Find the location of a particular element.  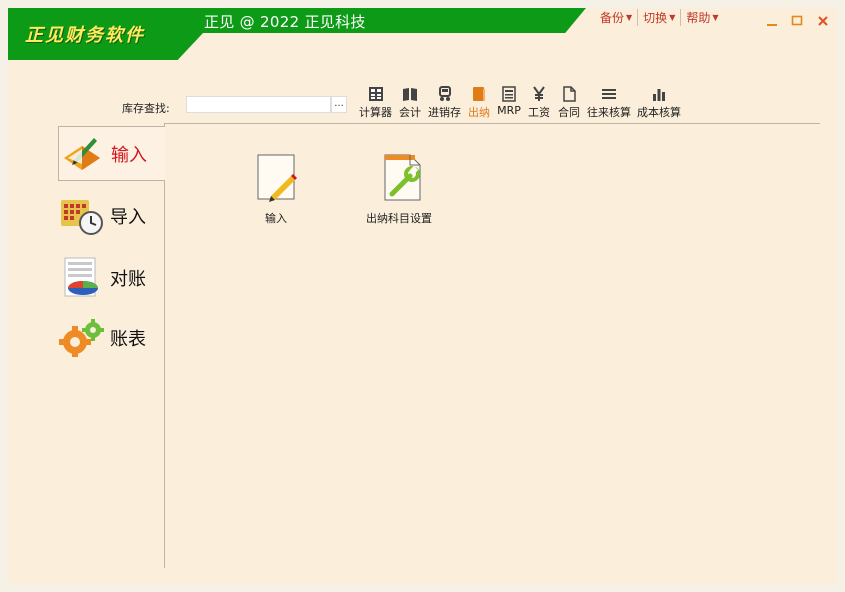

pen-book-icon is located at coordinates (83, 154).